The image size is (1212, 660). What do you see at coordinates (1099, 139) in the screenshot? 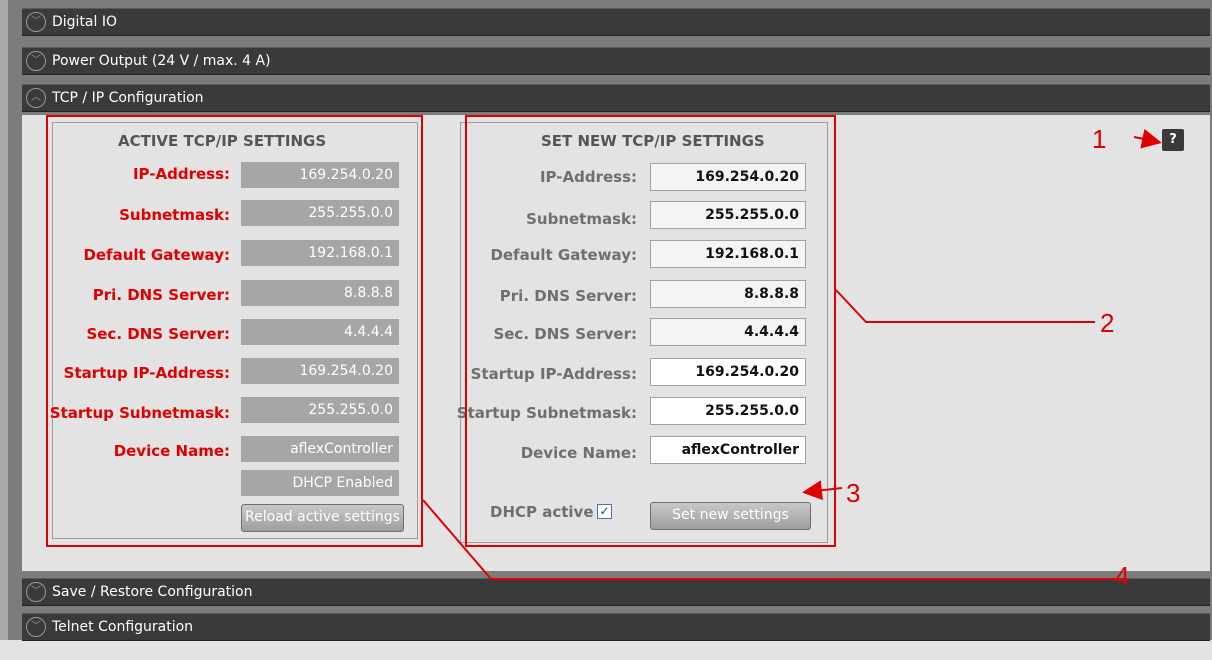
I see `callout-number-1: 1` at bounding box center [1099, 139].